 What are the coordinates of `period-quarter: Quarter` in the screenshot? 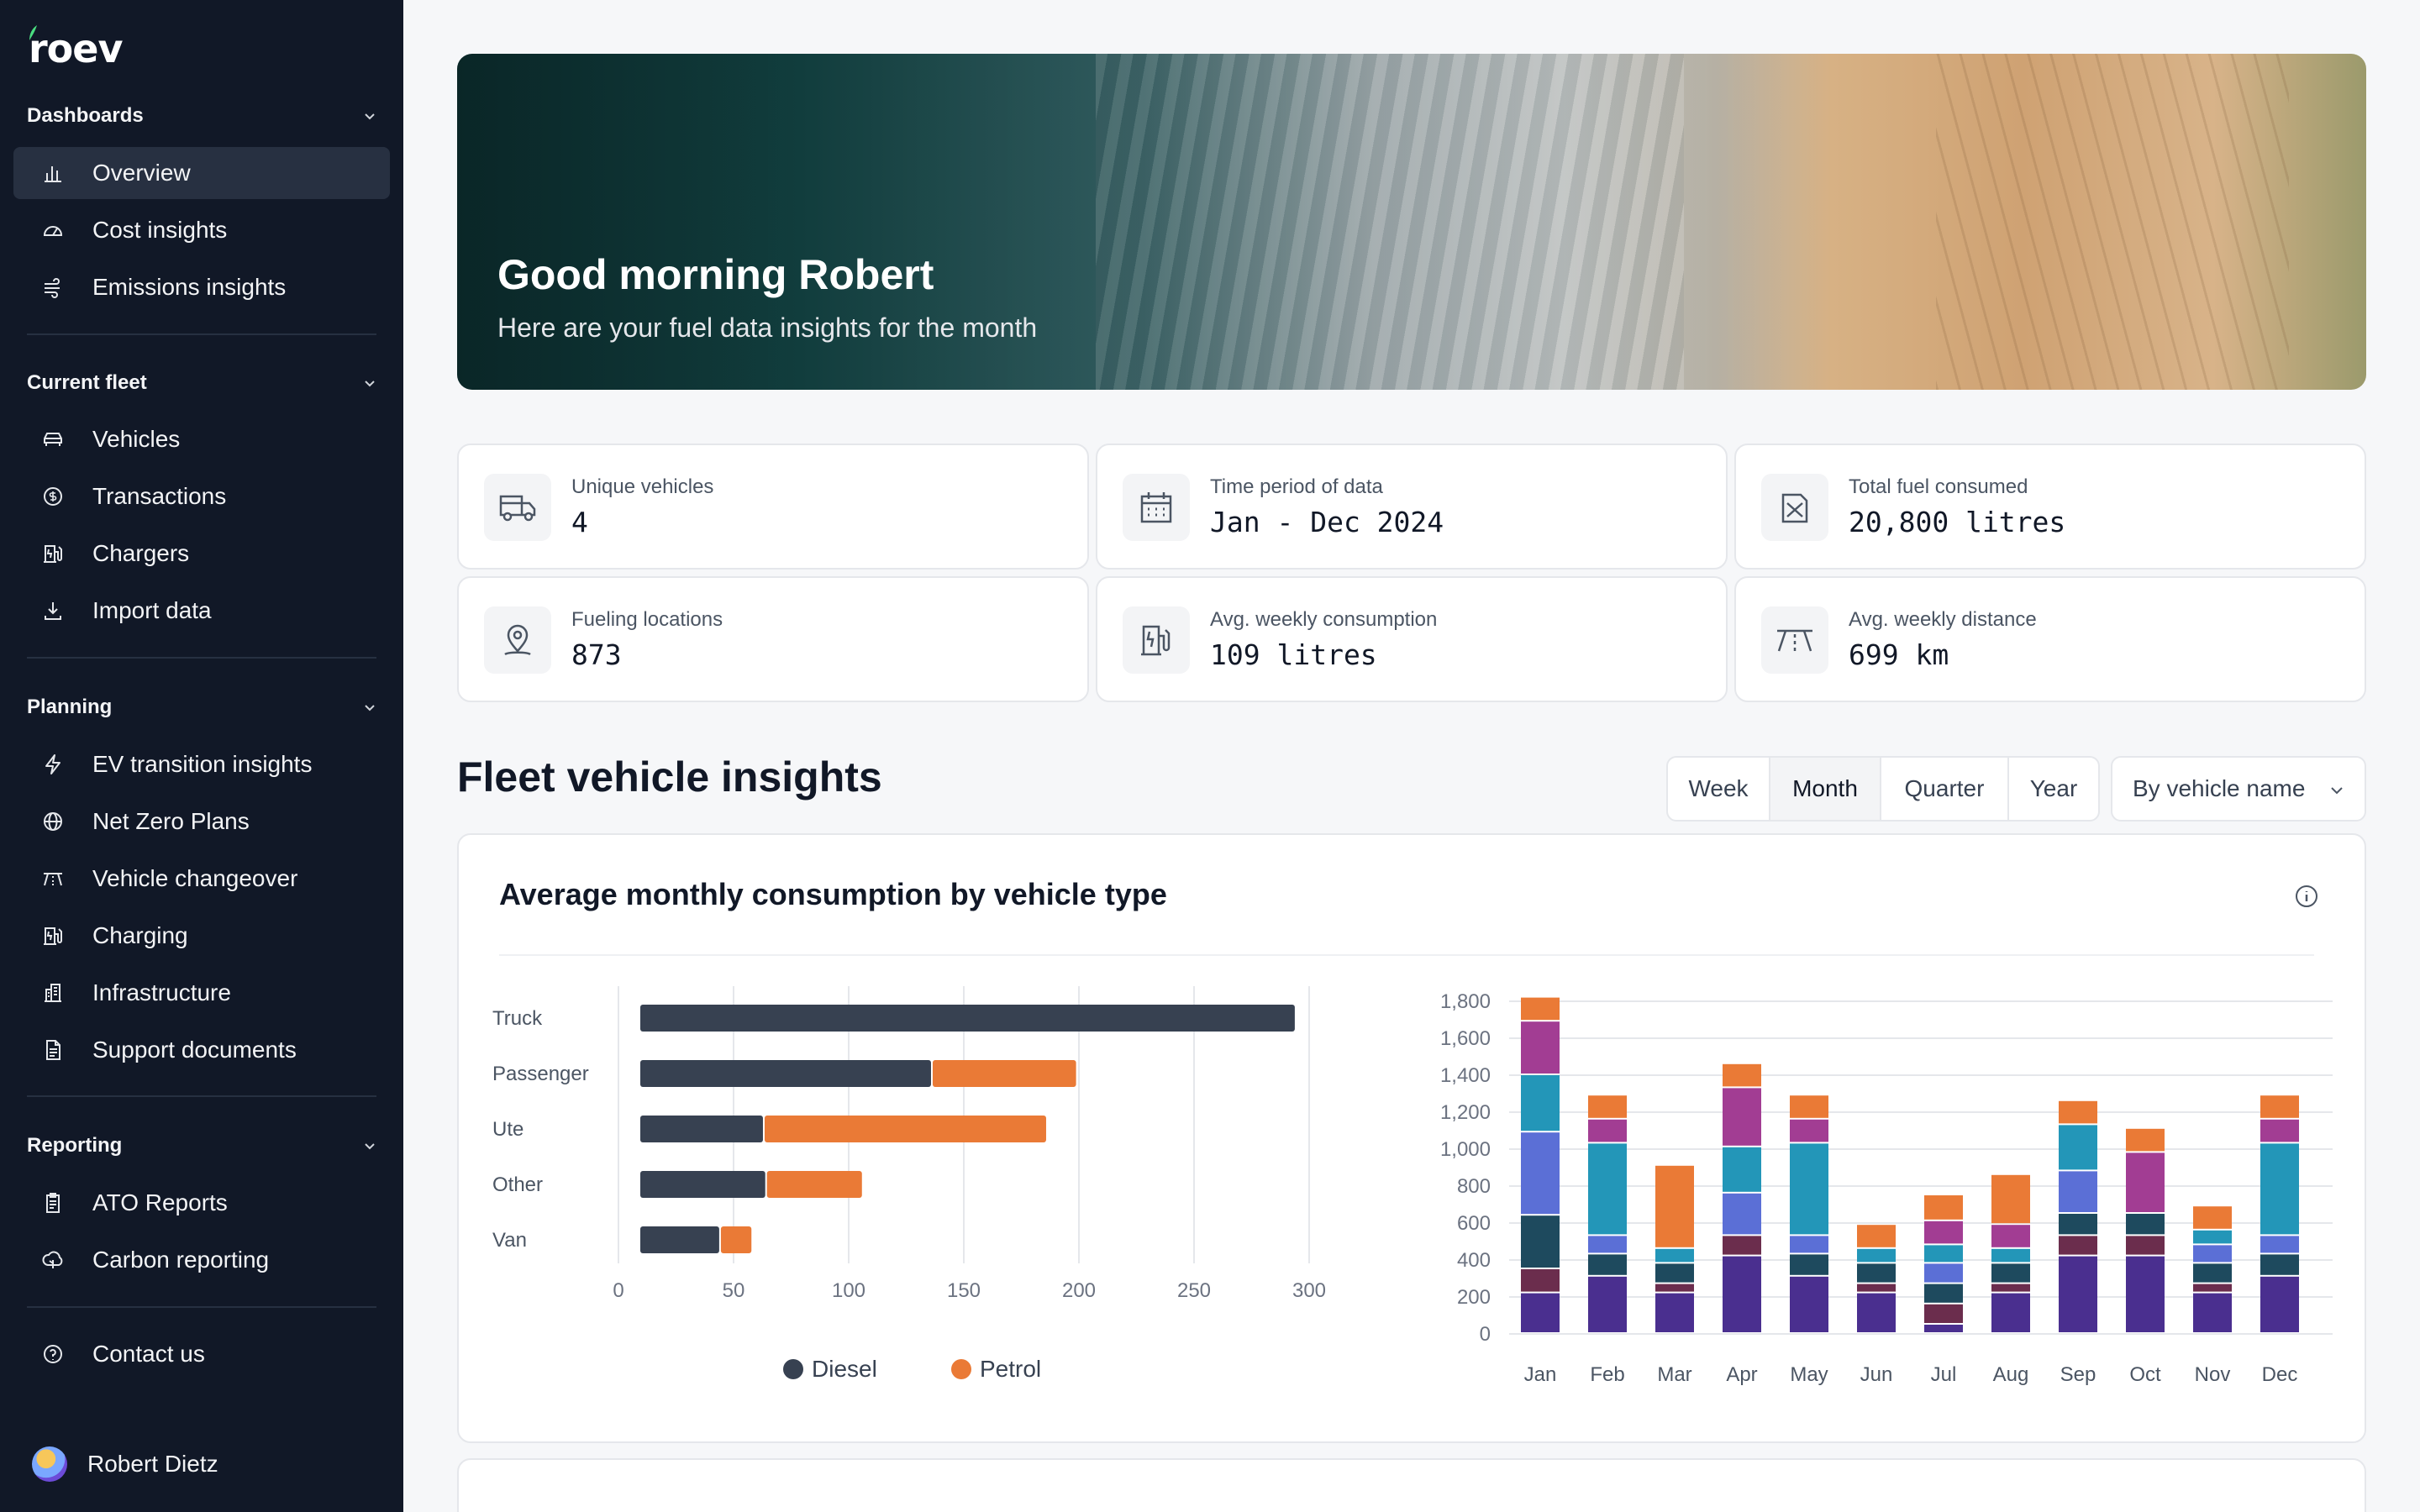 It's located at (1945, 789).